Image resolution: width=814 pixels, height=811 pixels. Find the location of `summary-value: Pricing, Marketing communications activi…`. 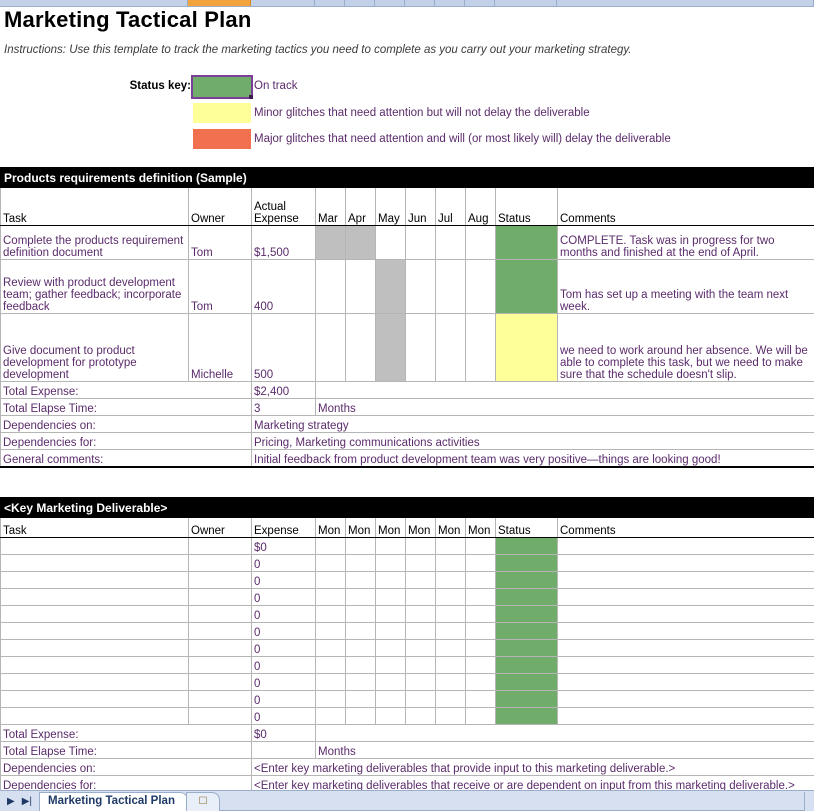

summary-value: Pricing, Marketing communications activi… is located at coordinates (532, 441).